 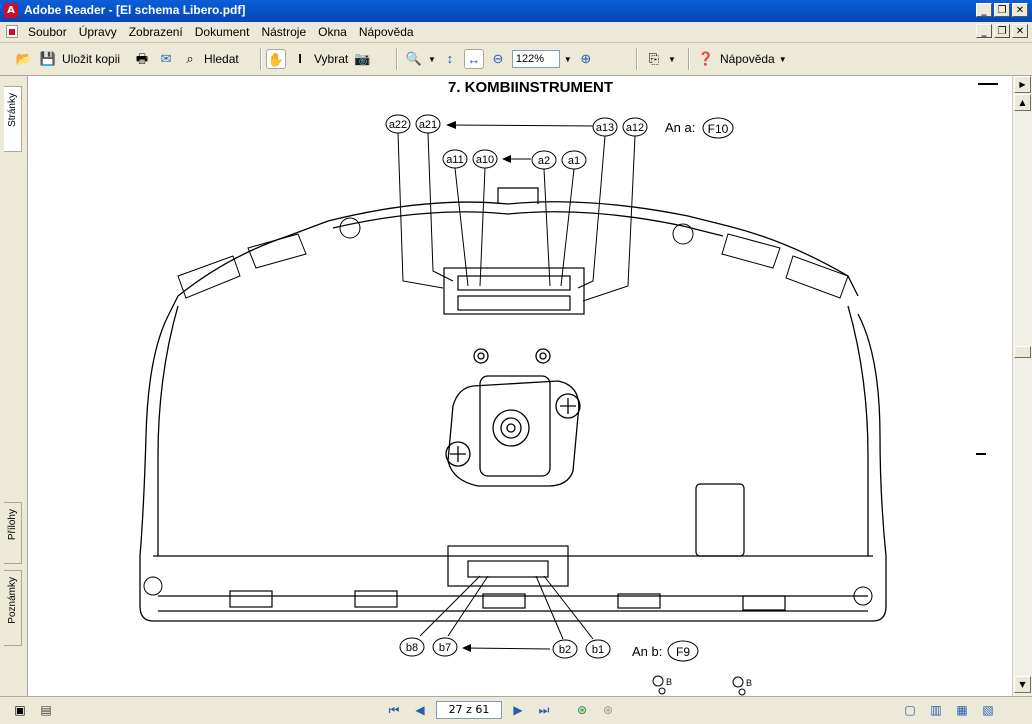 I want to click on doc-close-button: ✕, so click(x=1020, y=31).